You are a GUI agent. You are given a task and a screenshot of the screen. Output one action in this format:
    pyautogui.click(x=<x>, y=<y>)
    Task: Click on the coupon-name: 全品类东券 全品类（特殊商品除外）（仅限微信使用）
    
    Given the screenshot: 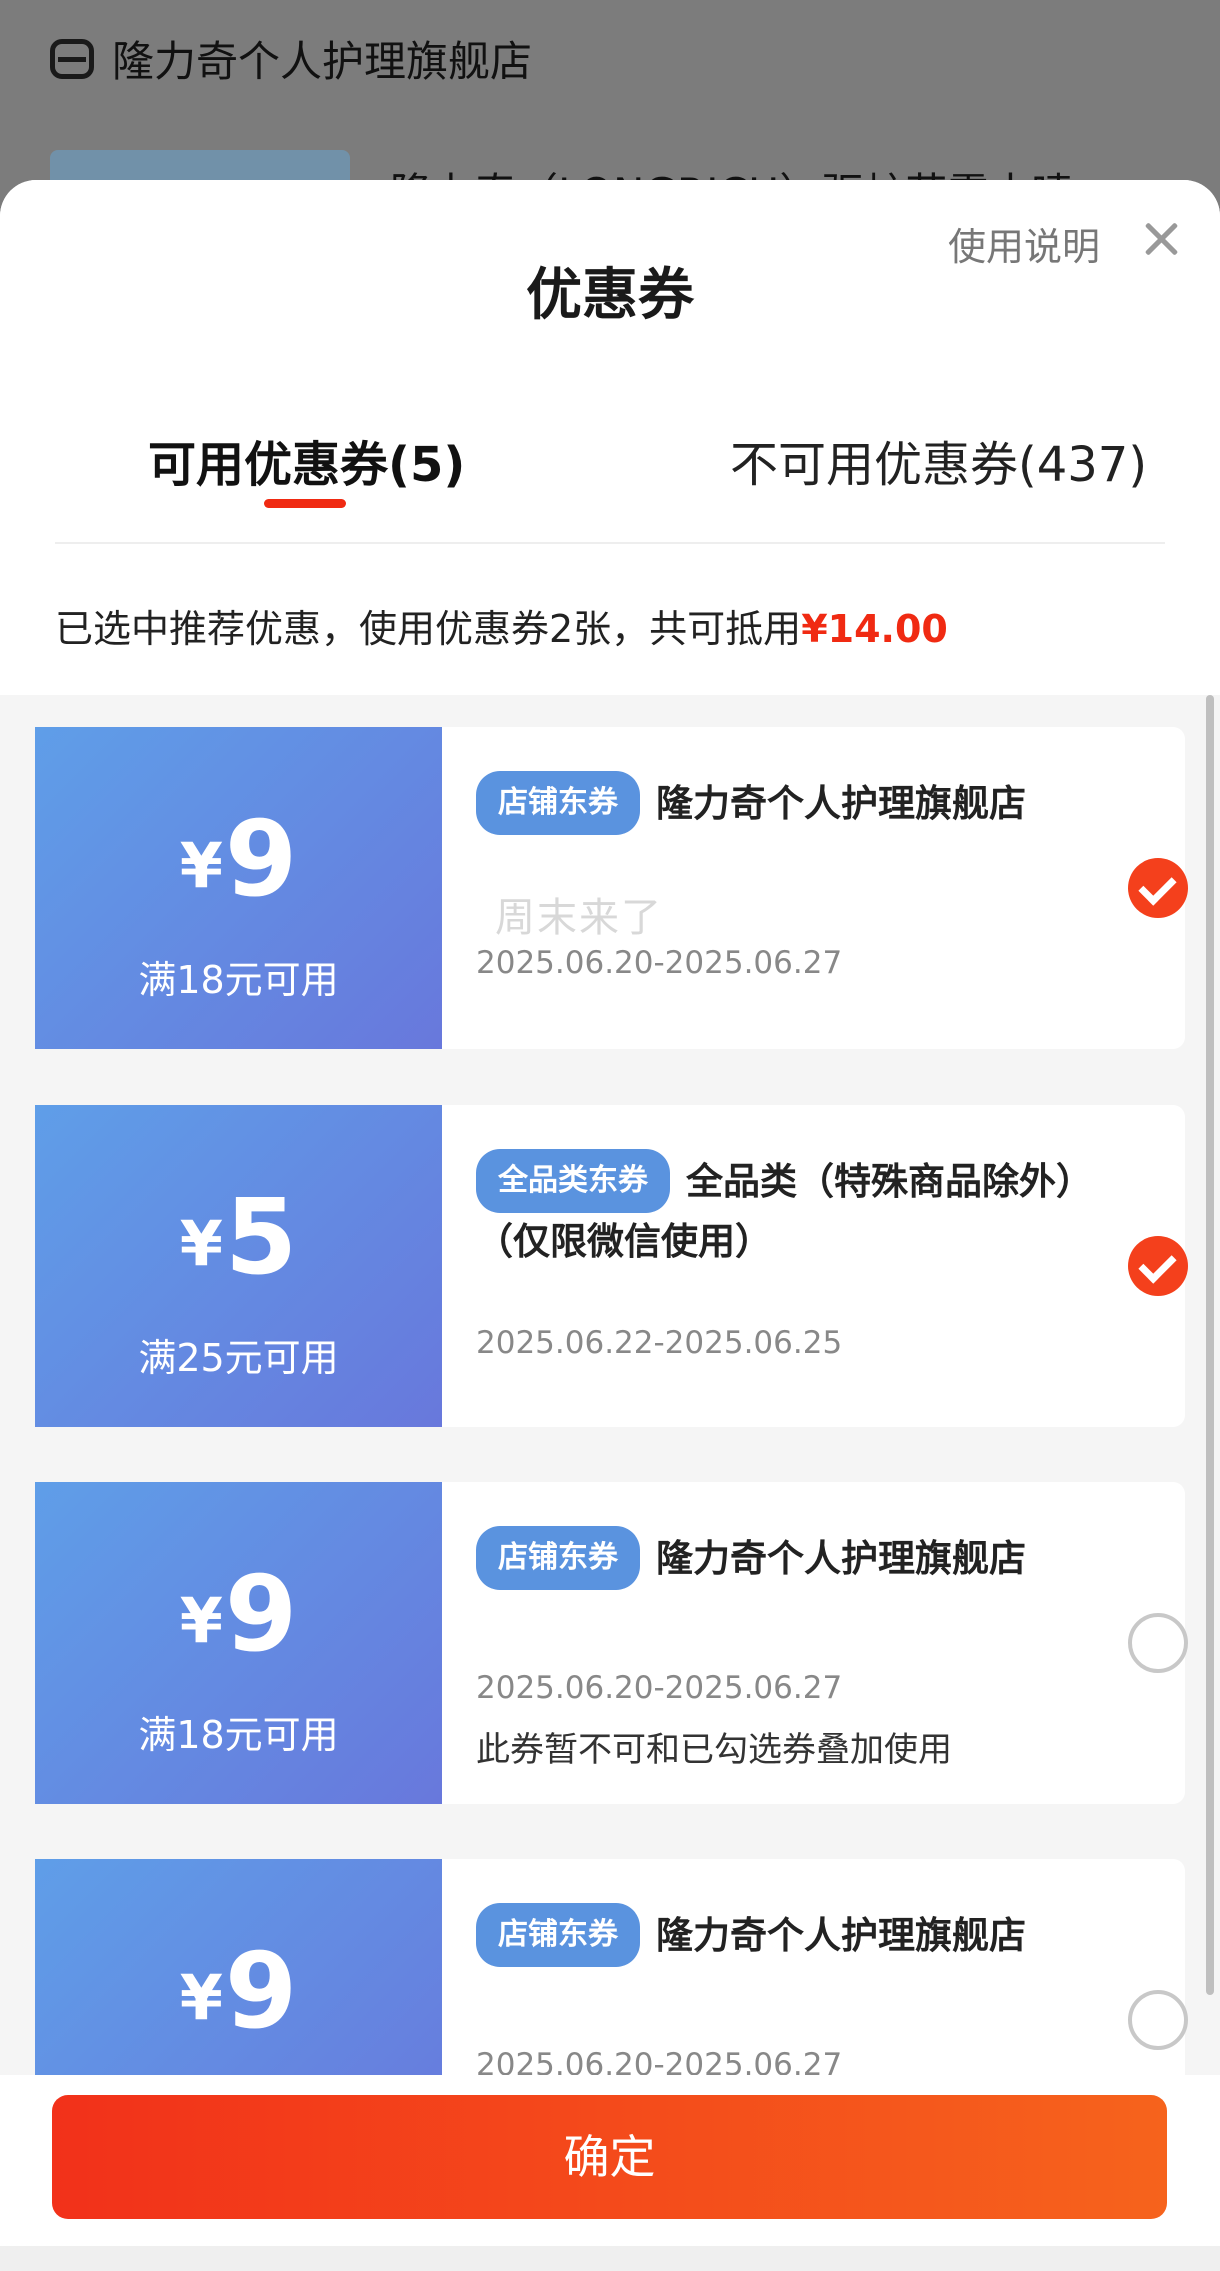 What is the action you would take?
    pyautogui.click(x=776, y=1210)
    